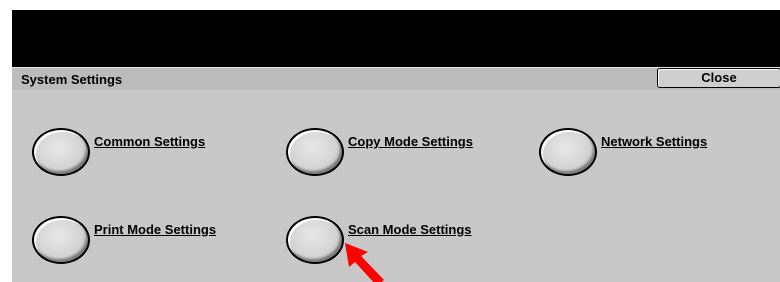 This screenshot has height=282, width=780. Describe the element at coordinates (155, 229) in the screenshot. I see `print-mode-settings-label: Print Mode Settings` at that location.